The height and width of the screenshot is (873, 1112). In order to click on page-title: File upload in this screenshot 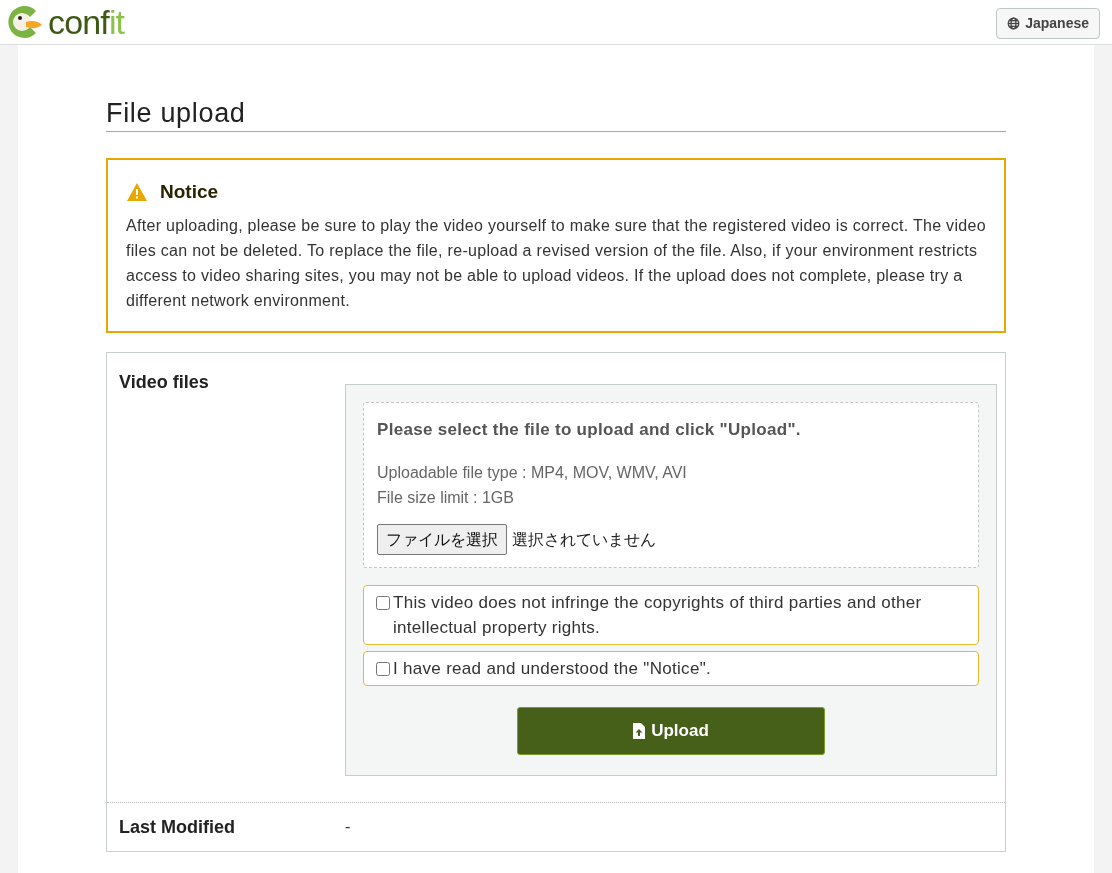, I will do `click(556, 114)`.